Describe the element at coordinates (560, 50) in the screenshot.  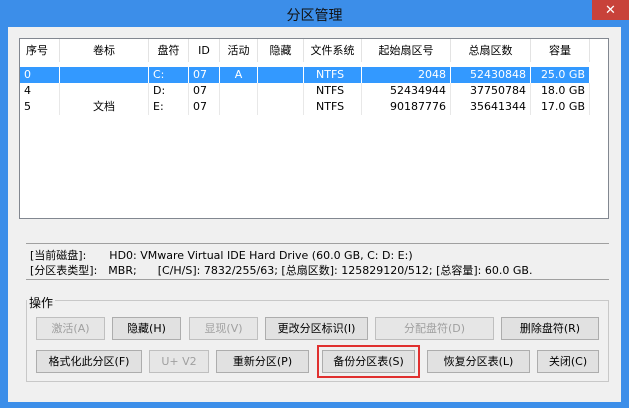
I see `column-header-capacity: 容量` at that location.